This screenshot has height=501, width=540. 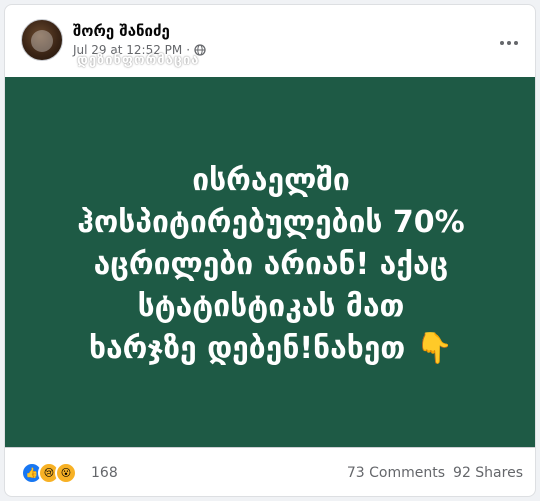 What do you see at coordinates (271, 222) in the screenshot?
I see `post-text-line: ჰოსპიტირებულების 70%` at bounding box center [271, 222].